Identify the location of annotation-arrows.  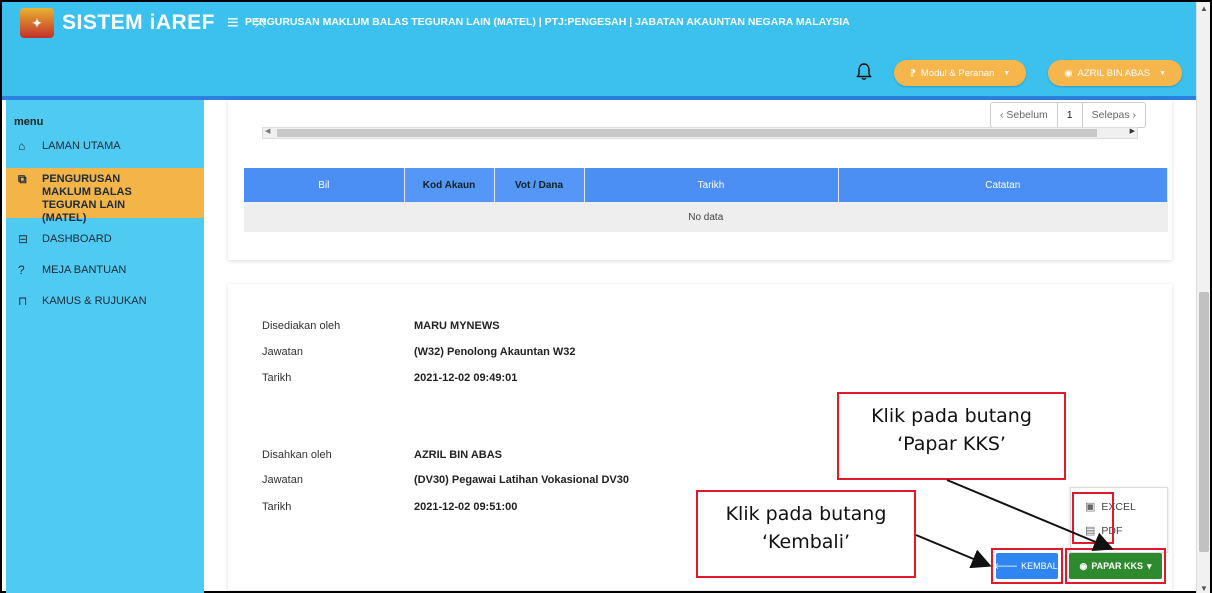
(1014, 524).